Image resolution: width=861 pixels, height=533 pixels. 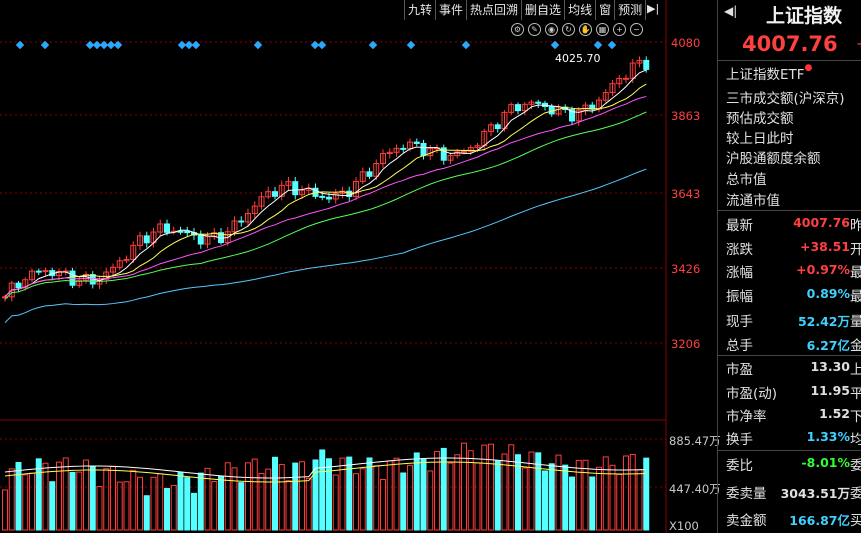 What do you see at coordinates (739, 440) in the screenshot?
I see `quote-label: 换手` at bounding box center [739, 440].